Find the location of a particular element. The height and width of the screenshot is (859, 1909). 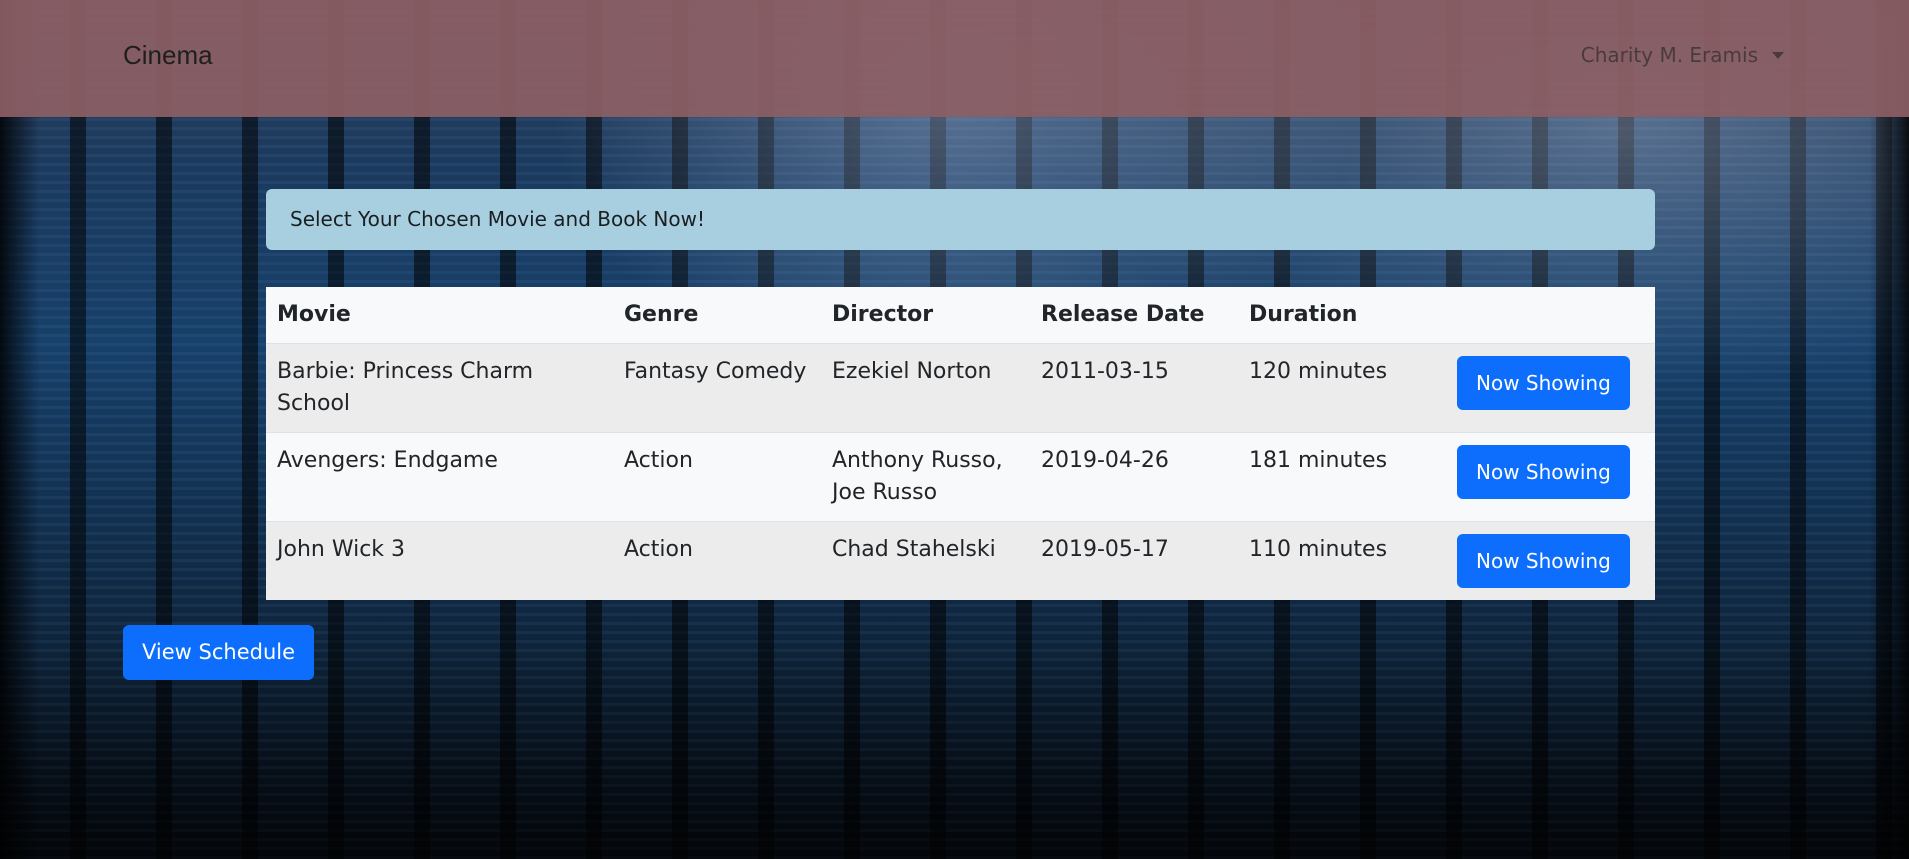

header-action is located at coordinates (1550, 315).